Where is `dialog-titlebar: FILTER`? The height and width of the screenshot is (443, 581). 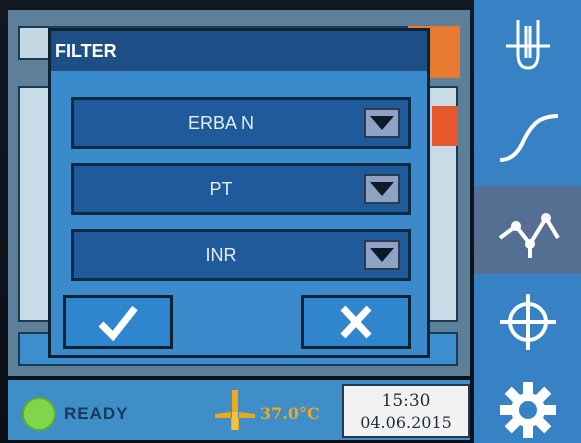
dialog-titlebar: FILTER is located at coordinates (239, 51).